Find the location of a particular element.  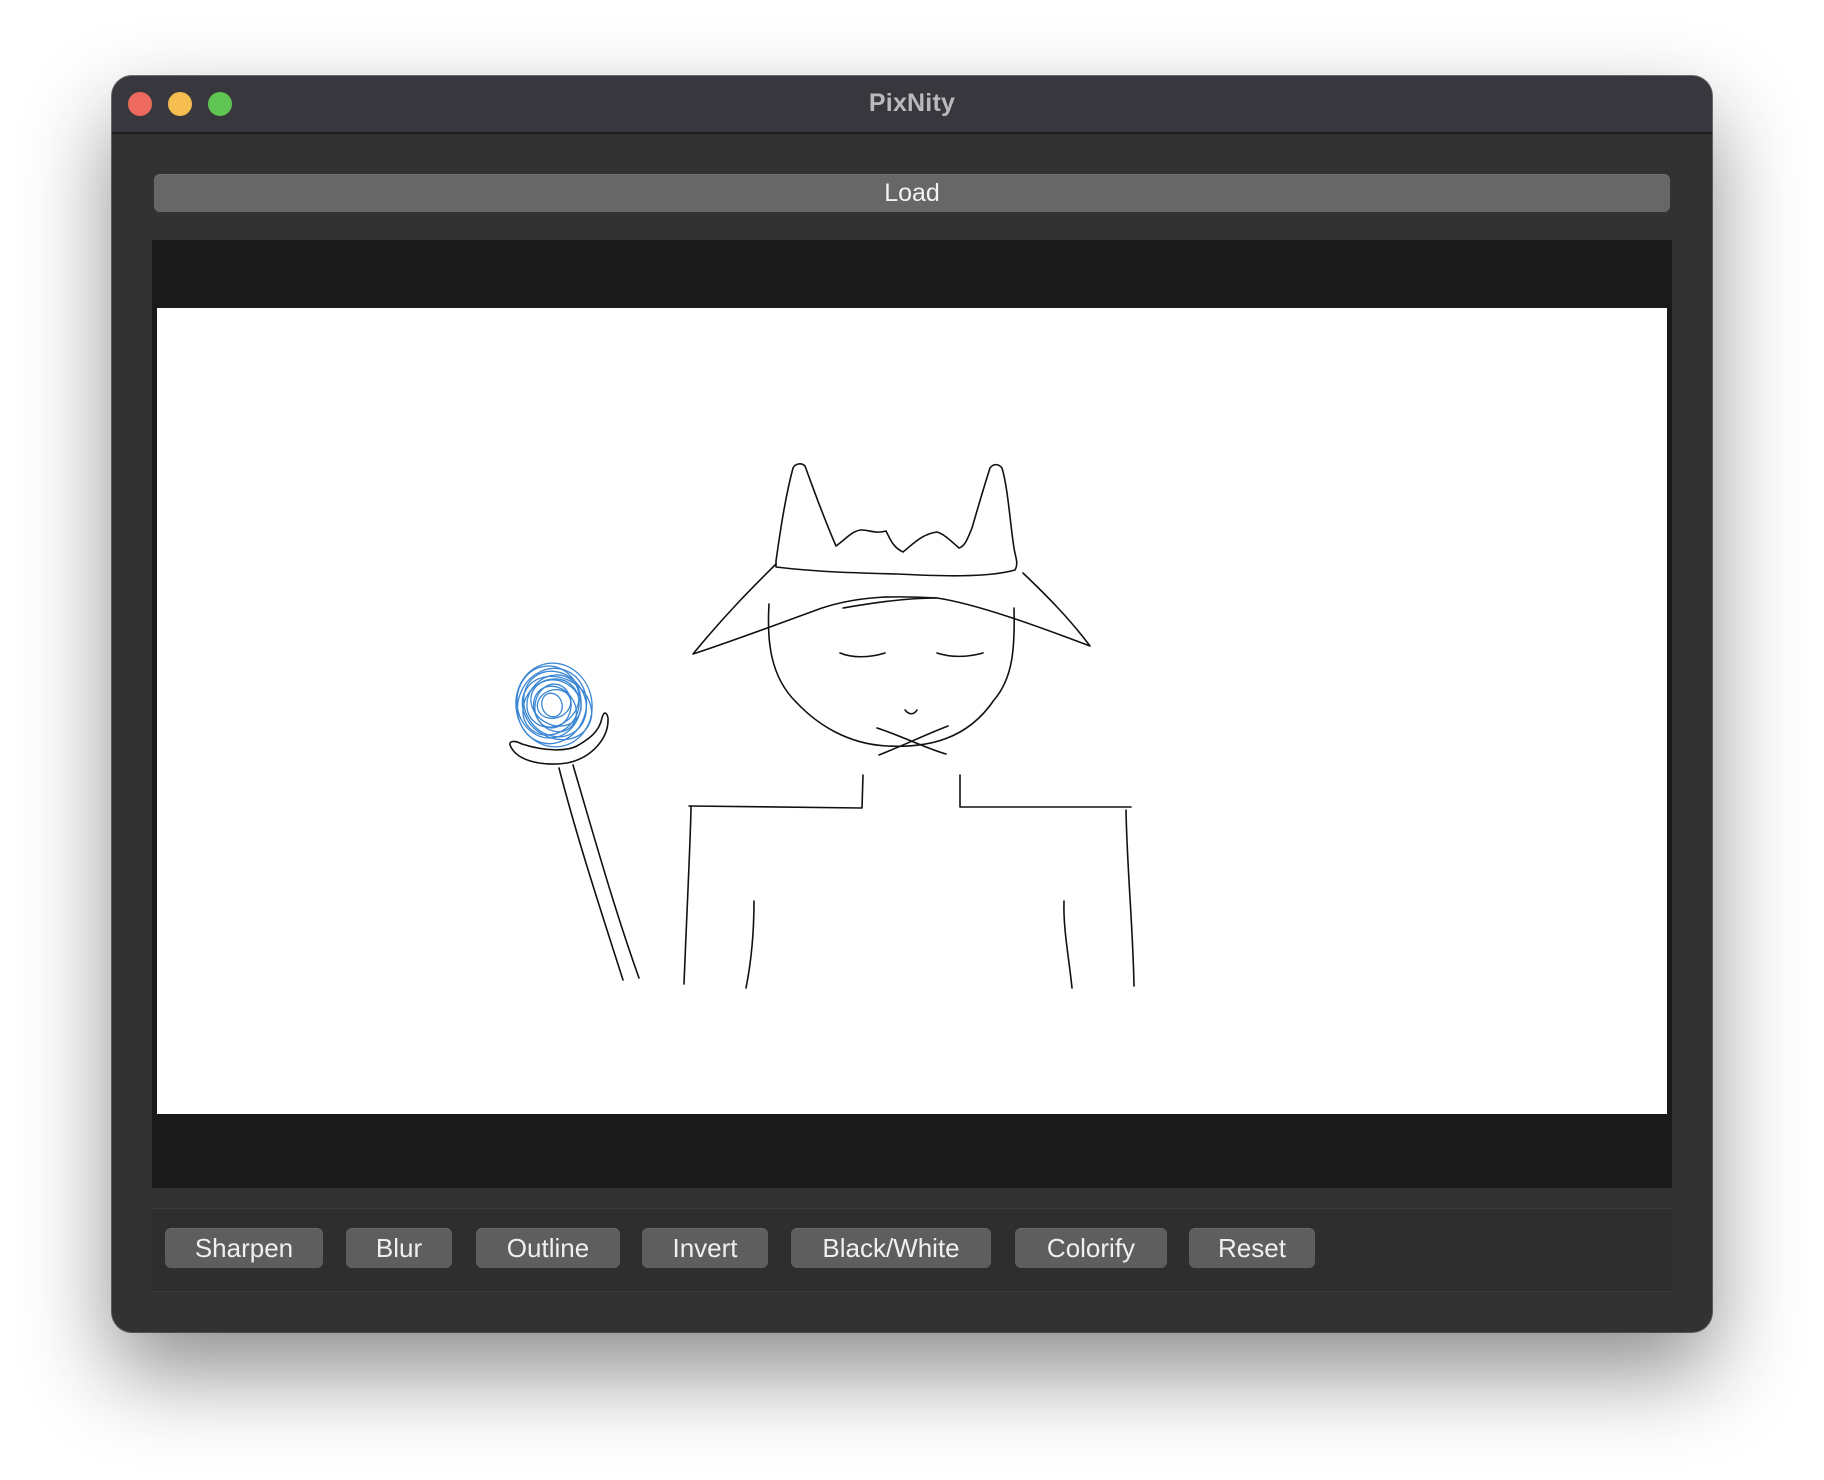

neck-stroke-right is located at coordinates (1045, 791).